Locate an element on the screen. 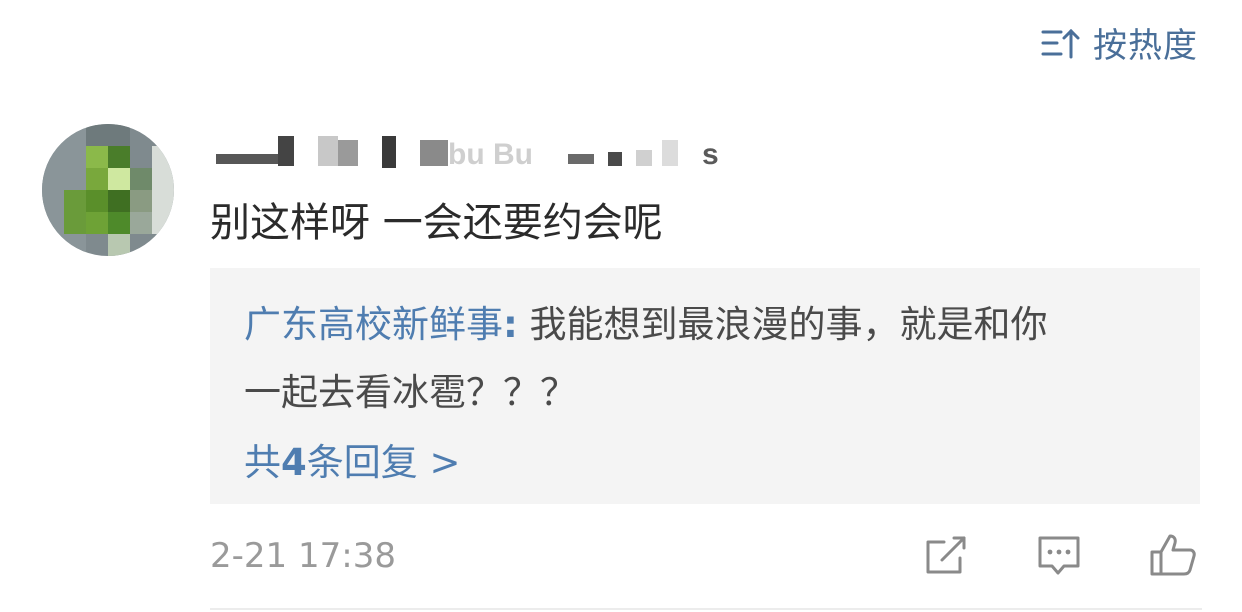  comment-text: 别这样呀 一会还要约会呢 is located at coordinates (436, 223).